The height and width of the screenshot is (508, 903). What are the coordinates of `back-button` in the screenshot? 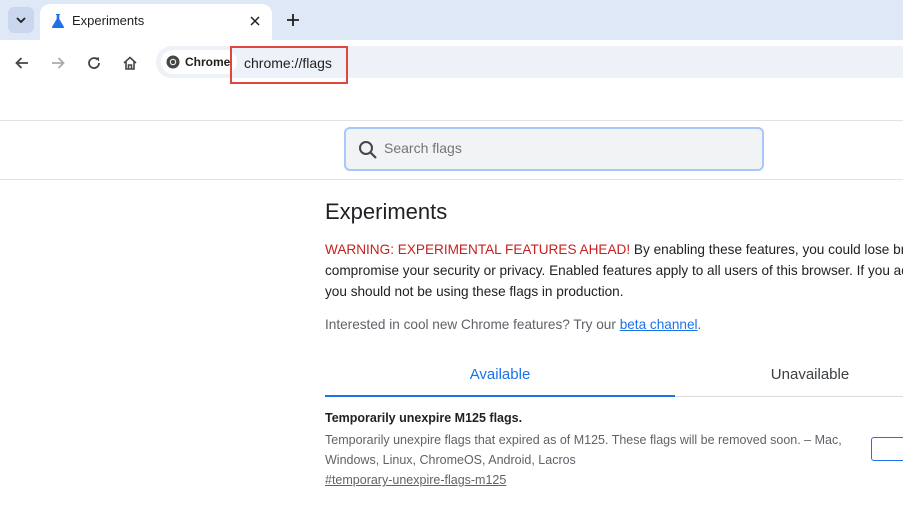 It's located at (22, 63).